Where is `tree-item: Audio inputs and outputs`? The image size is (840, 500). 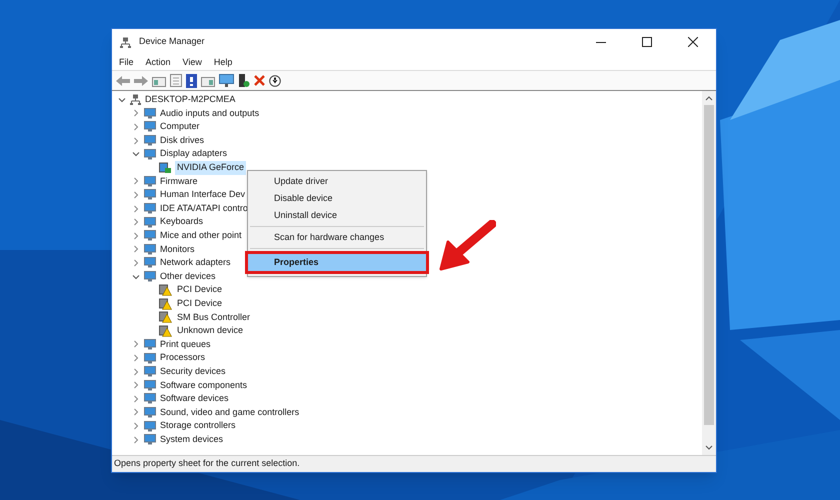
tree-item: Audio inputs and outputs is located at coordinates (210, 113).